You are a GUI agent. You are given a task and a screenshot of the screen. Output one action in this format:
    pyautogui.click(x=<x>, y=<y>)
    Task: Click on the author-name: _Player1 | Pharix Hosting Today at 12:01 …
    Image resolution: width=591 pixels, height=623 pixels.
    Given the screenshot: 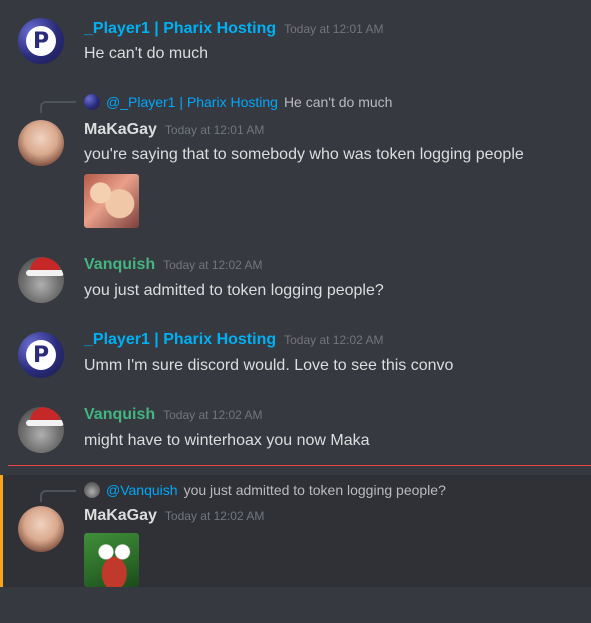 What is the action you would take?
    pyautogui.click(x=234, y=29)
    